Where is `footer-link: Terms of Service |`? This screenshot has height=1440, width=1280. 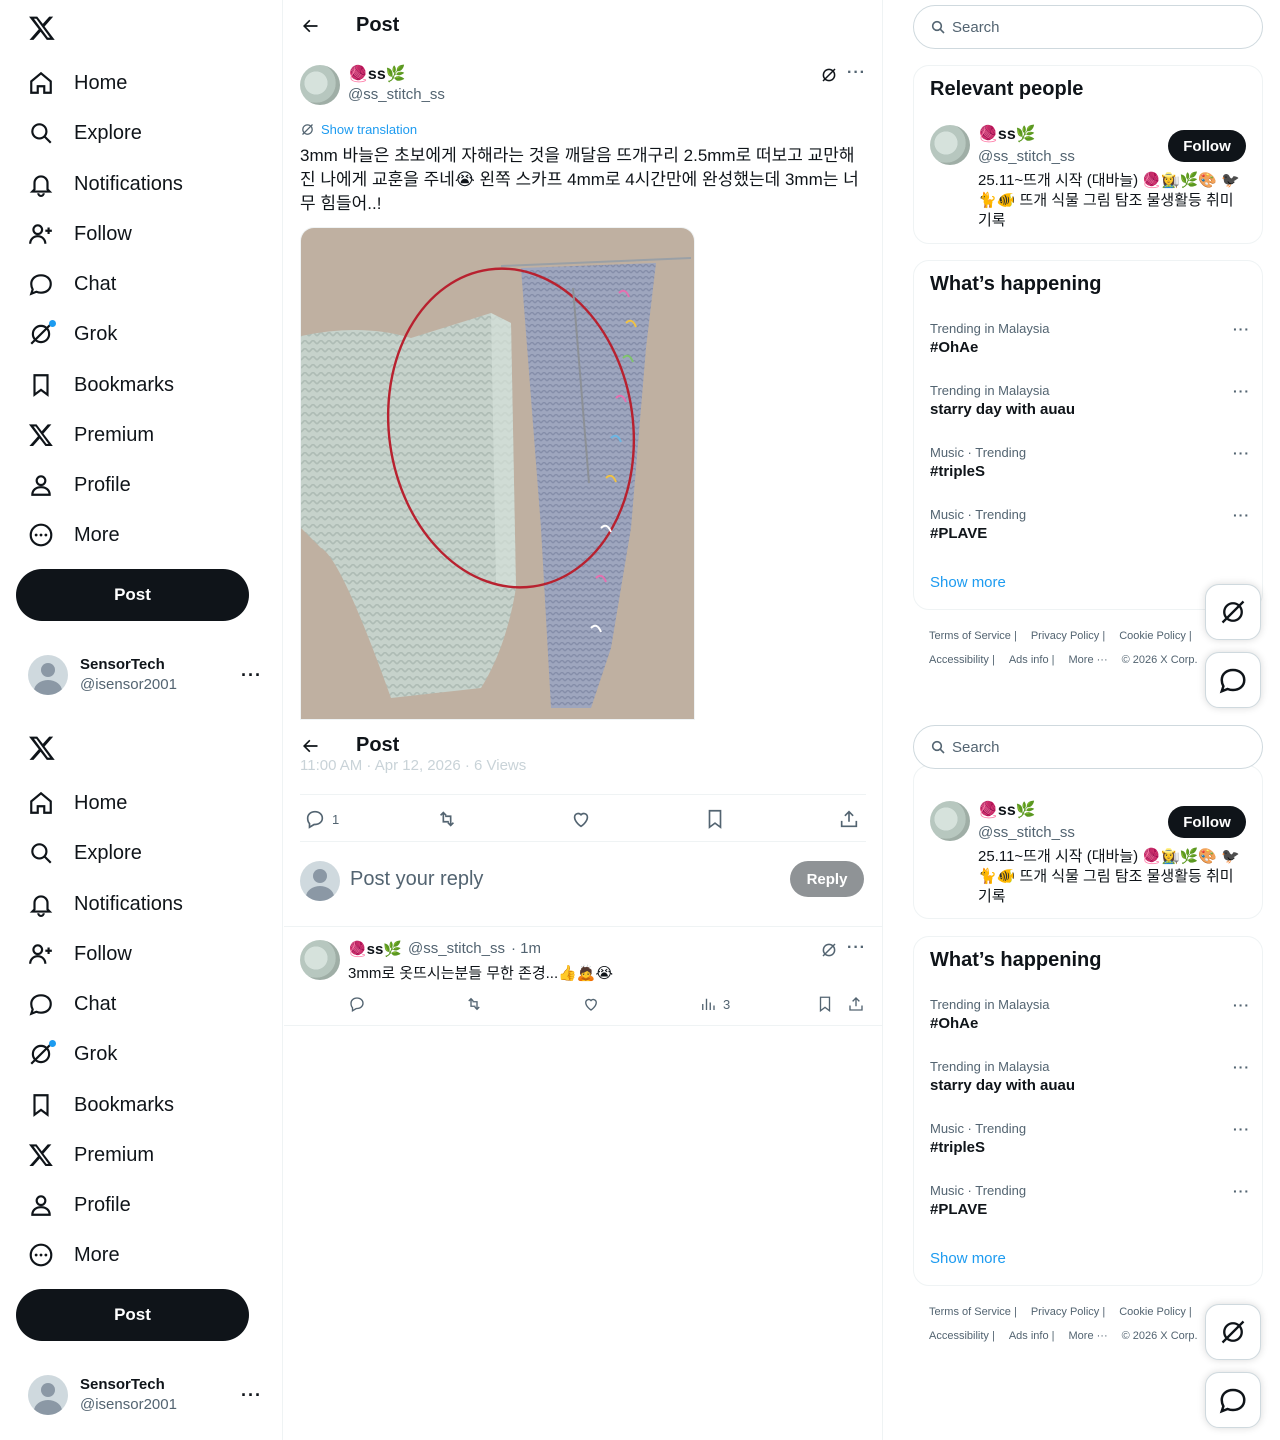
footer-link: Terms of Service | is located at coordinates (973, 636).